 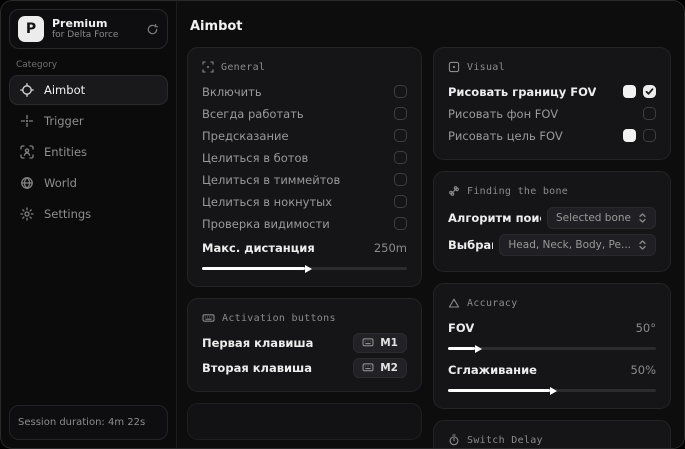 I want to click on chevron-up-down-icon, so click(x=642, y=245).